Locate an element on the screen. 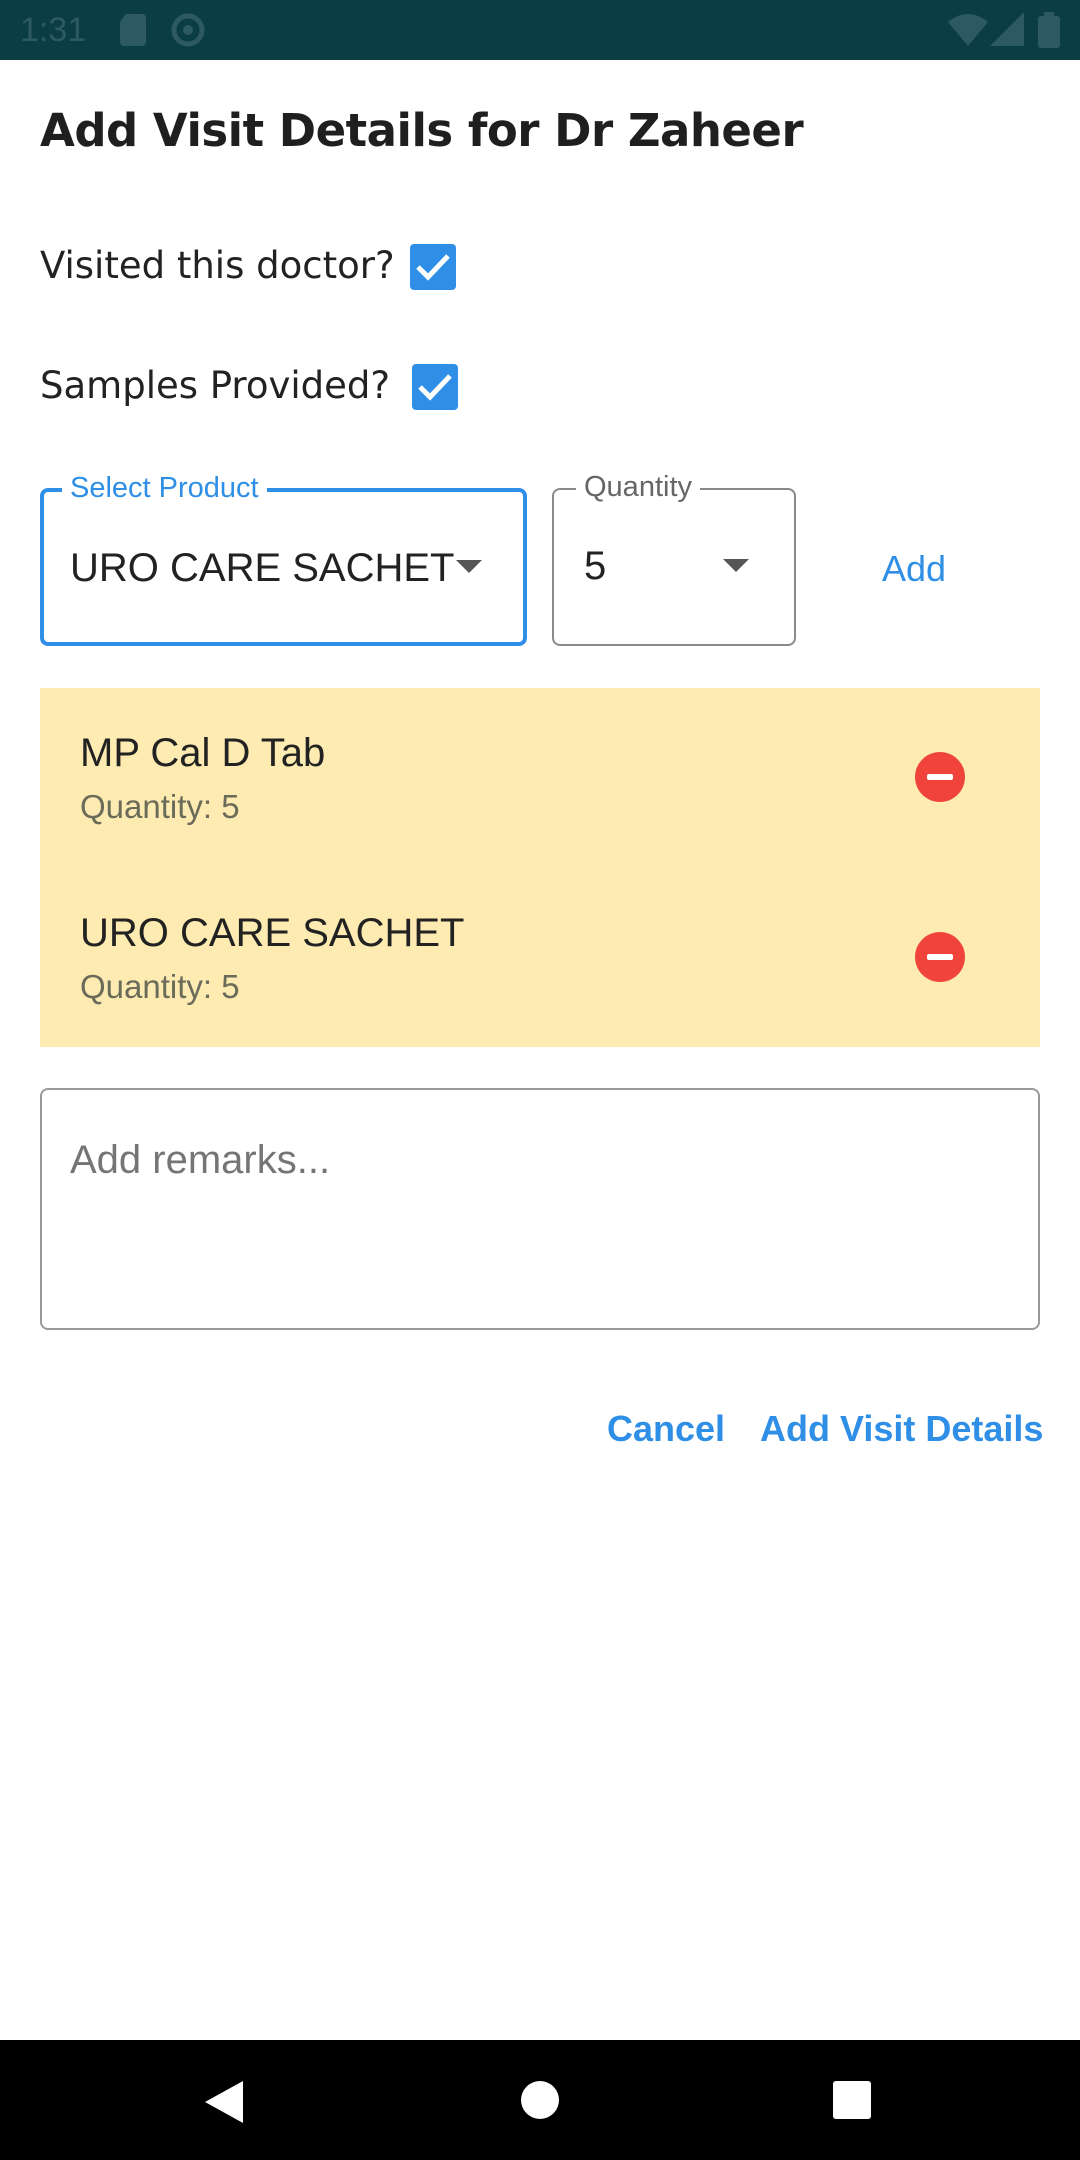 This screenshot has width=1080, height=2160. visited-label: Visited this doctor? is located at coordinates (217, 265).